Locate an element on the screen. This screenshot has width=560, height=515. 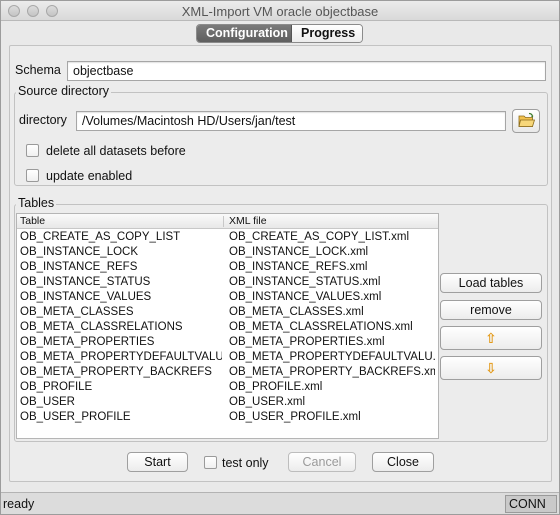
xml-file-cell: OB_META_PROPERTIES.xml is located at coordinates (307, 342).